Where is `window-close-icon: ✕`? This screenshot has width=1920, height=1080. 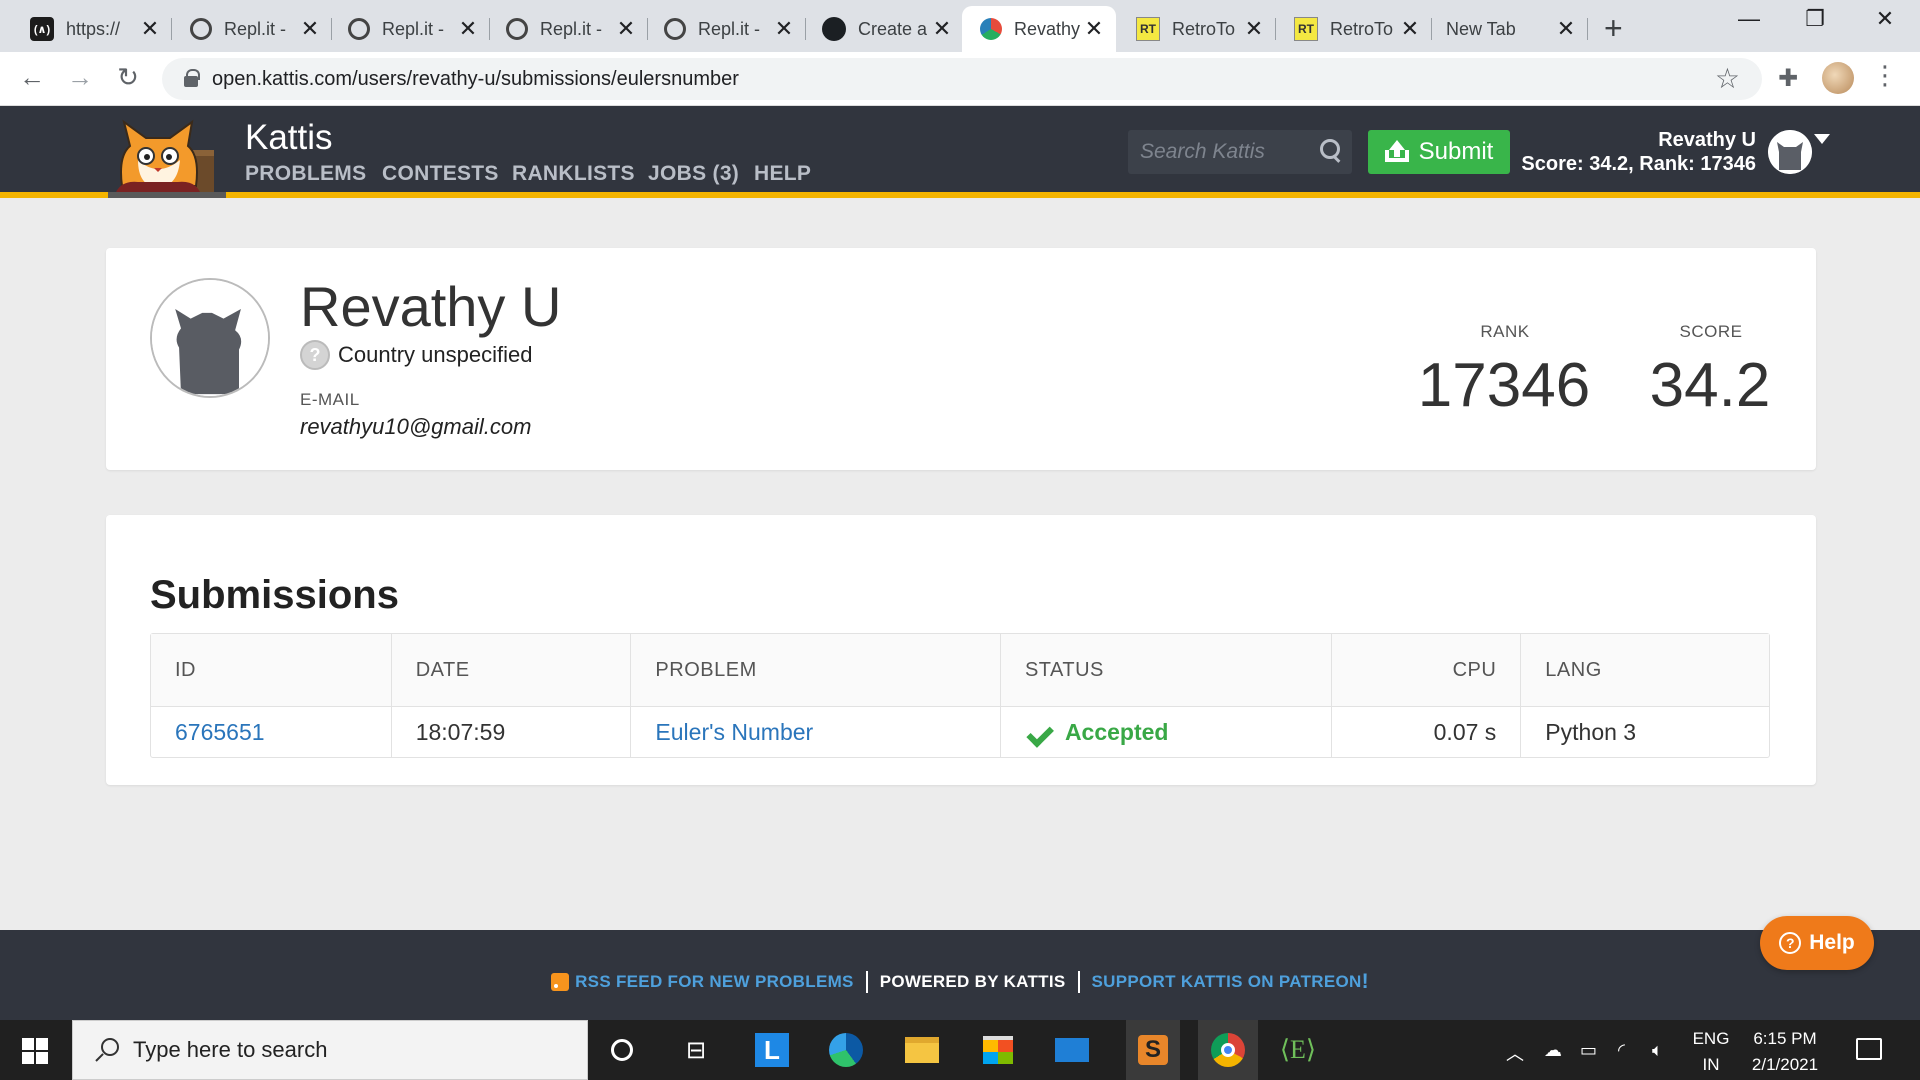 window-close-icon: ✕ is located at coordinates (1885, 19).